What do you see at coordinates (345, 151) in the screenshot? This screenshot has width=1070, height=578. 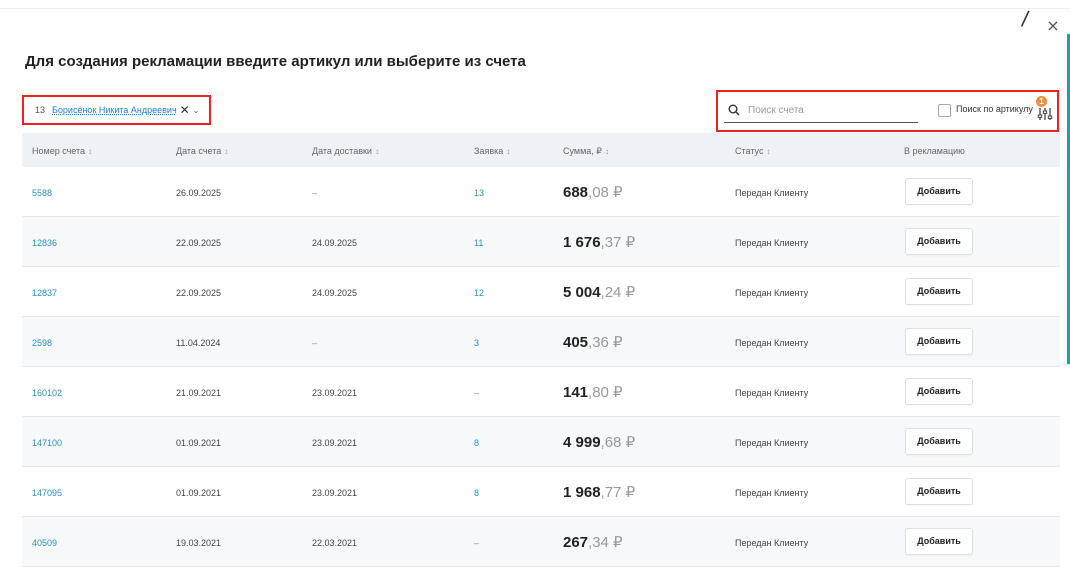 I see `column-header-delivery: Дата доставки ↕` at bounding box center [345, 151].